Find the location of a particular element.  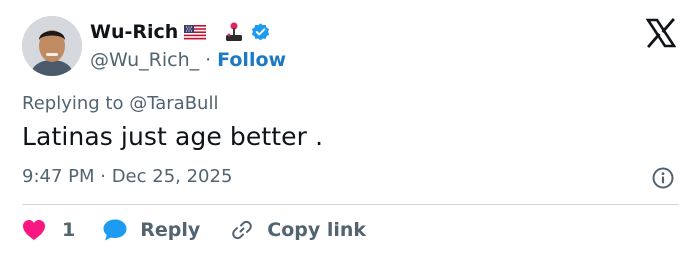

like-count: 1 is located at coordinates (69, 230).